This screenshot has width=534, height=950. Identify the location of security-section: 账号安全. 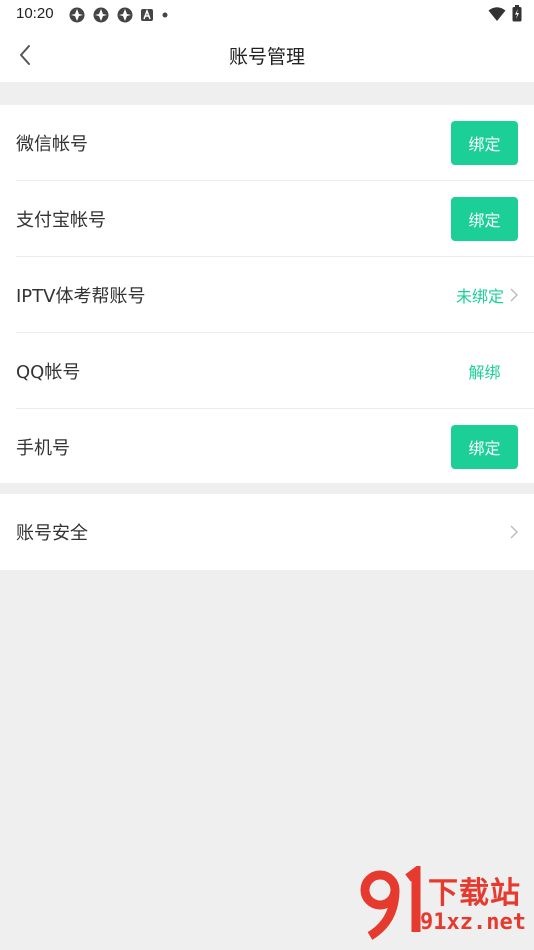
(267, 532).